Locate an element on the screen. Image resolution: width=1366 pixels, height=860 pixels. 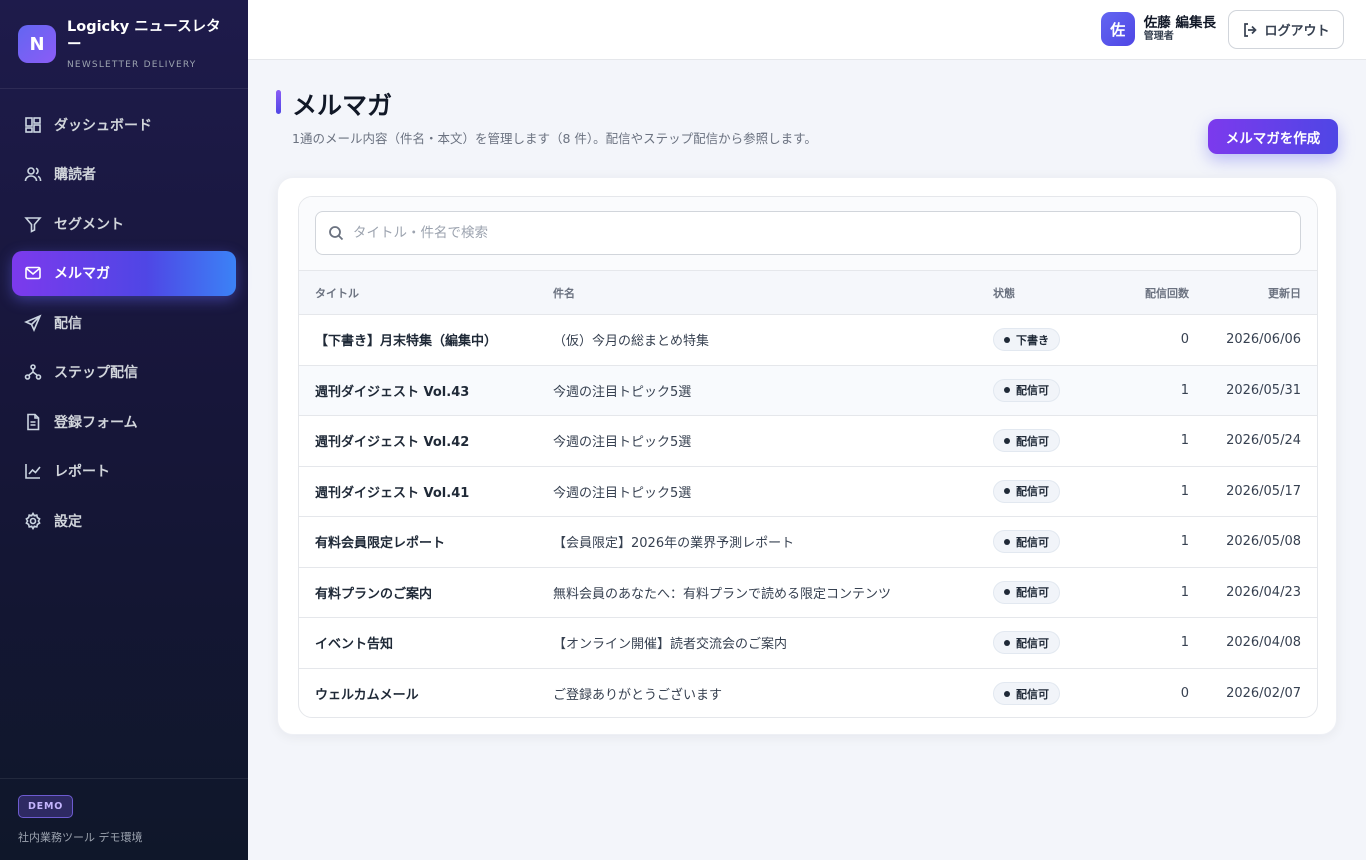
row-send-count: 0 is located at coordinates (1184, 693).